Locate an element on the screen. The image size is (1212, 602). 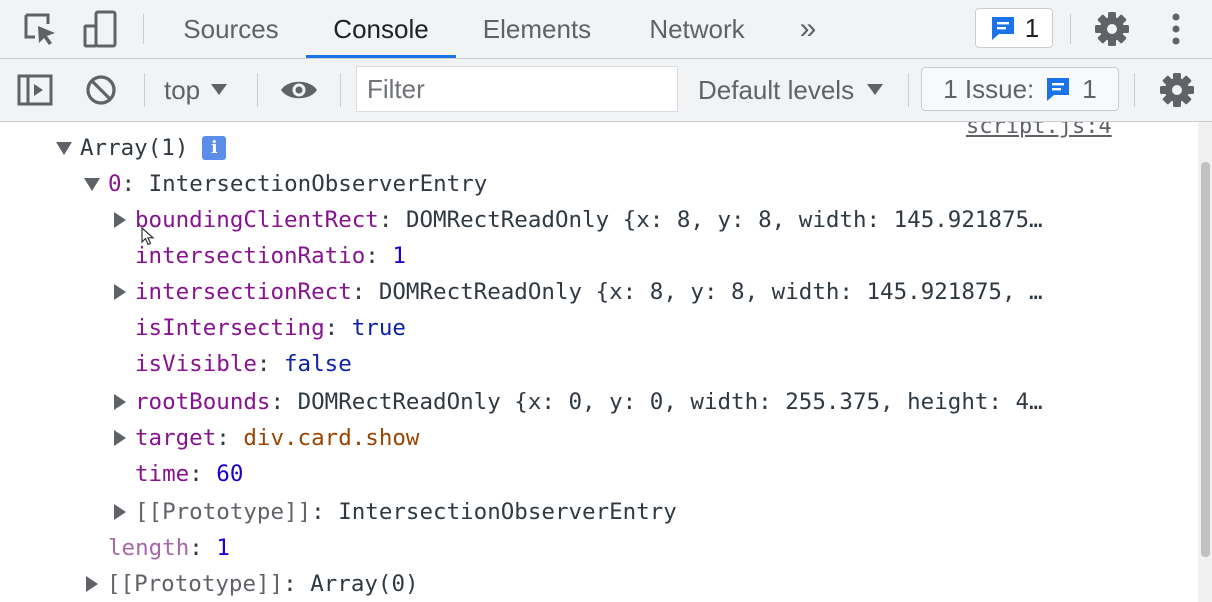
element-picker-icon is located at coordinates (39, 29).